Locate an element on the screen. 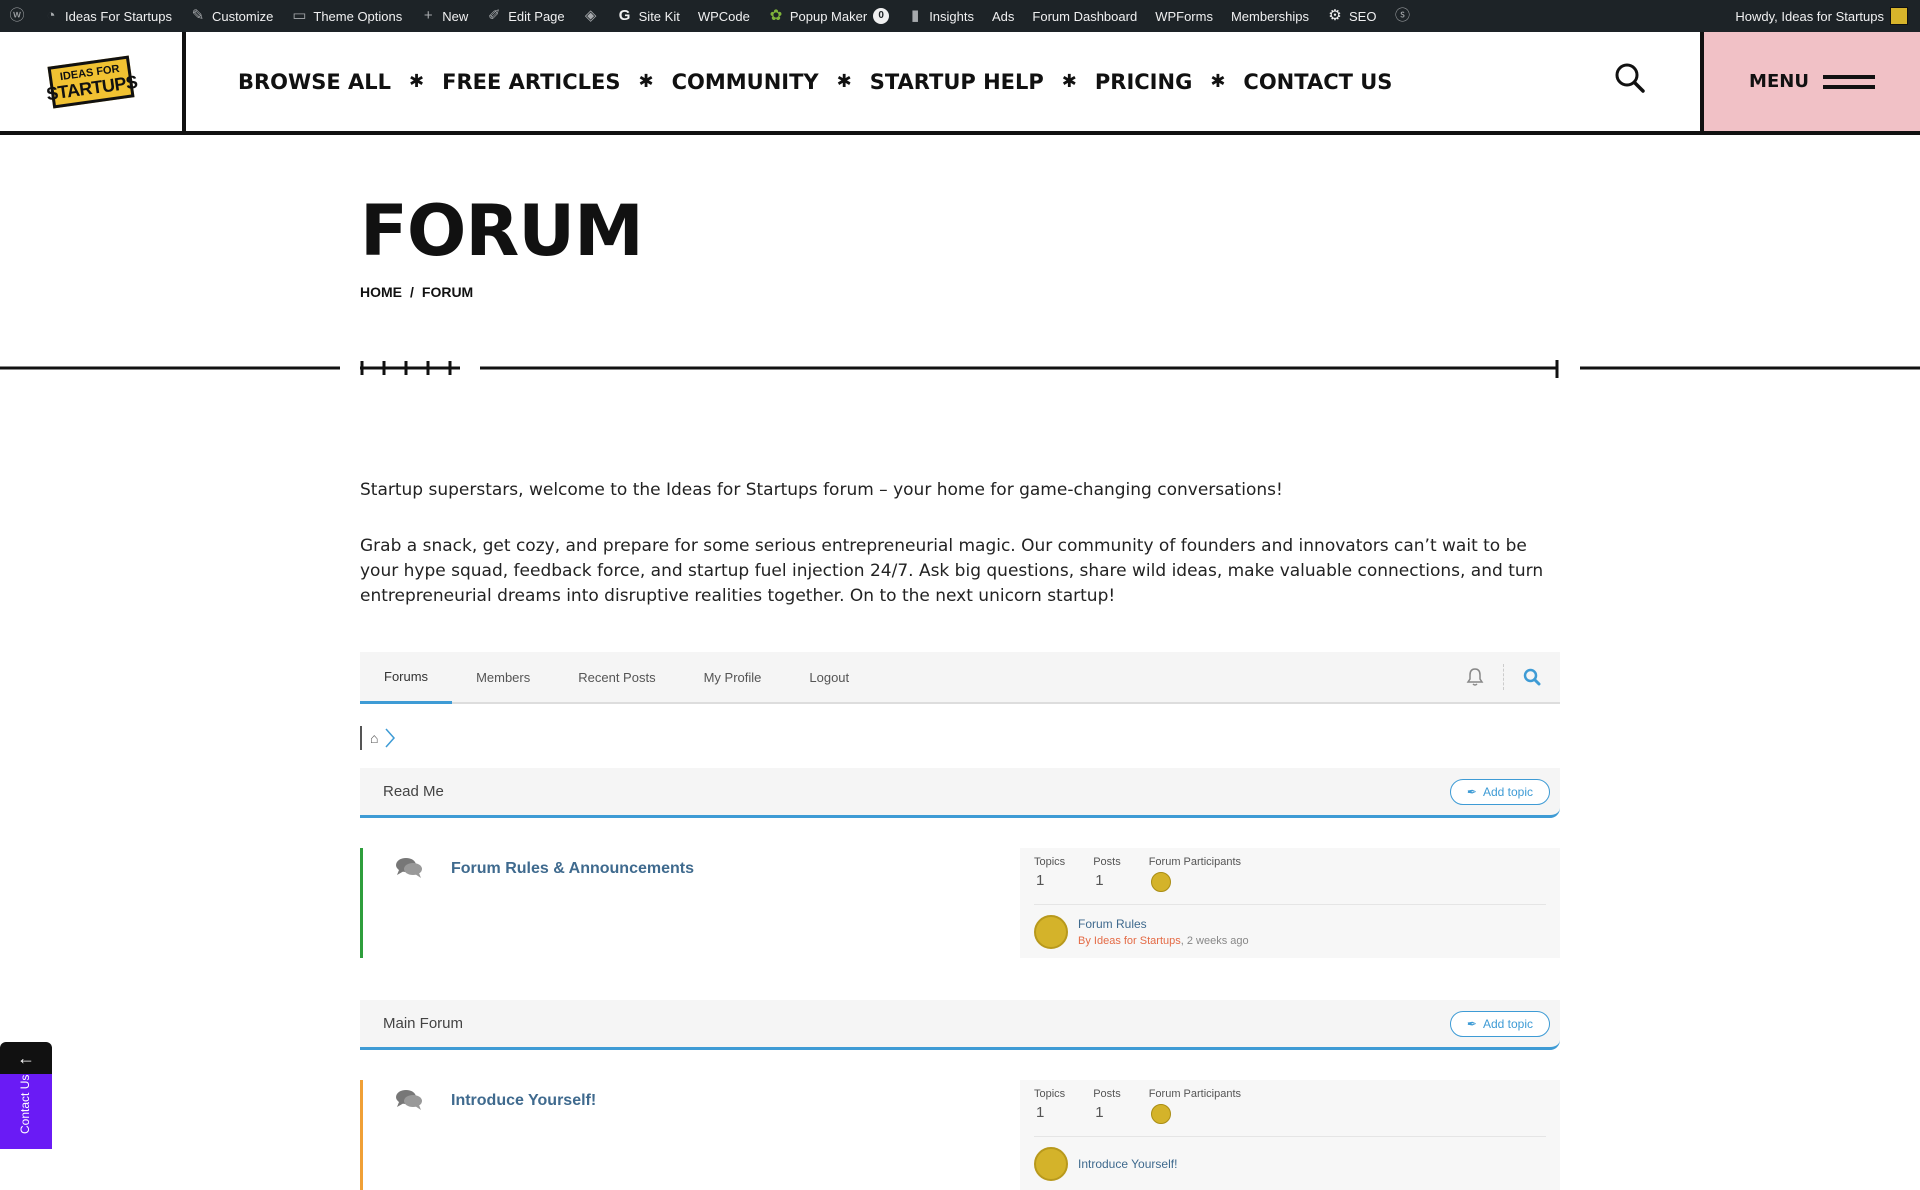 The width and height of the screenshot is (1920, 1190). diamond-plugin-button: ◈ is located at coordinates (591, 16).